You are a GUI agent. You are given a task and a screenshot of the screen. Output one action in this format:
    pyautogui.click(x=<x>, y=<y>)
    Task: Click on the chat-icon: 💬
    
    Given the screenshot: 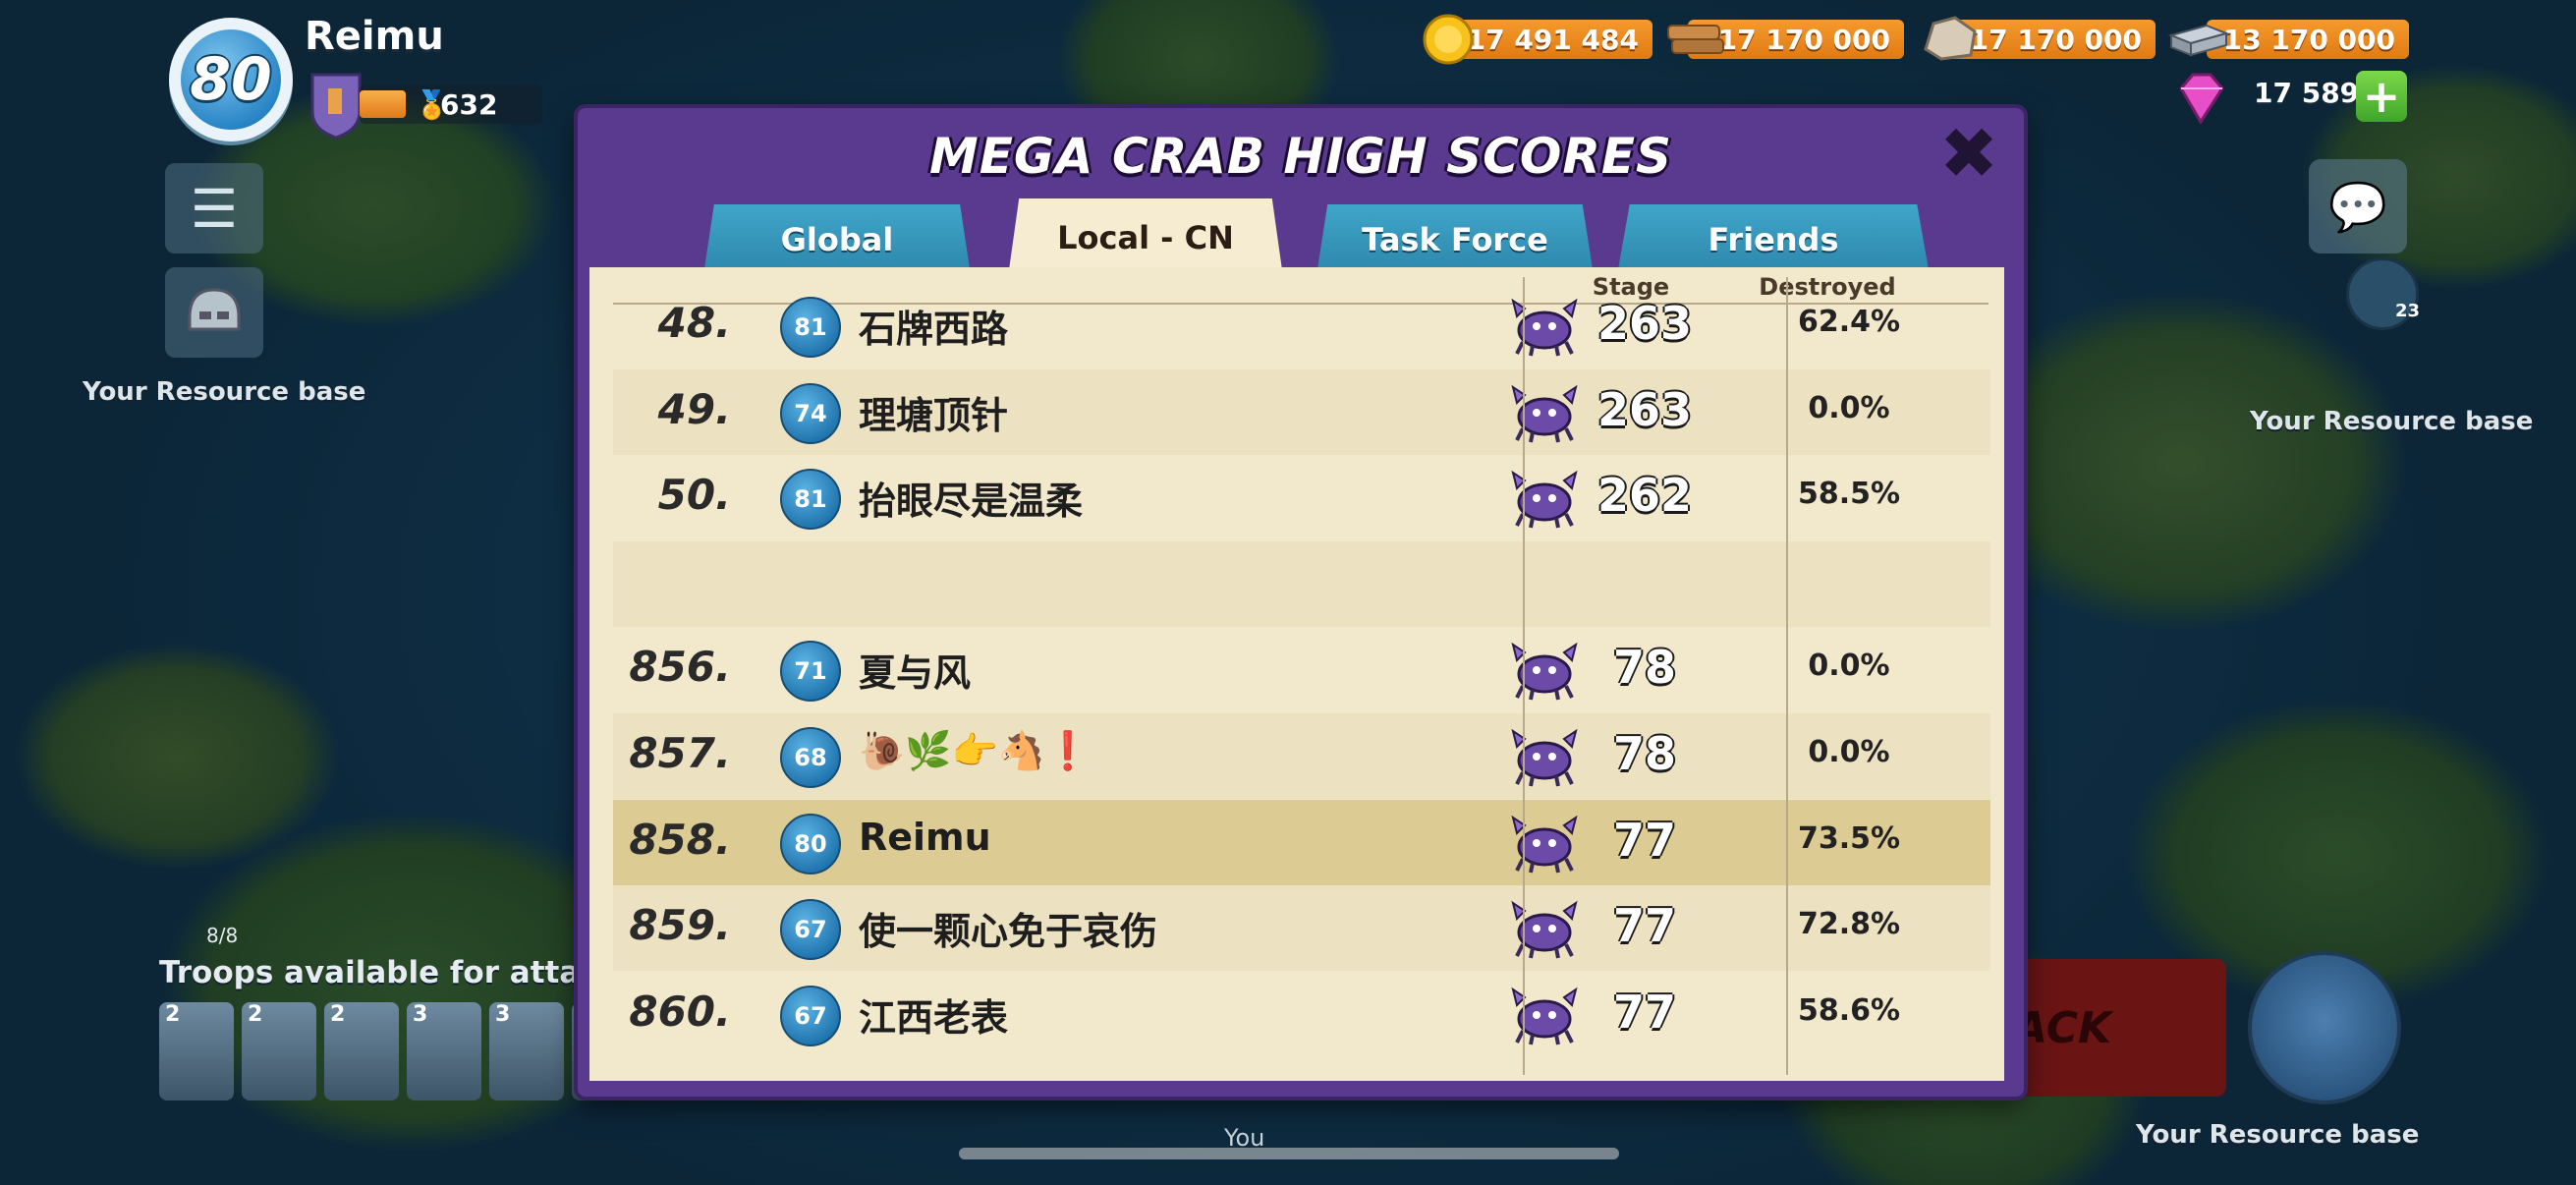 What is the action you would take?
    pyautogui.click(x=2357, y=207)
    